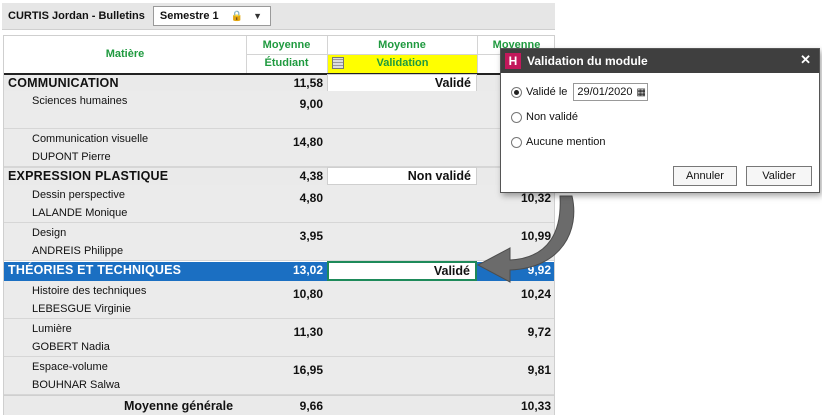 The image size is (822, 415). I want to click on radio-not-validated: Non validé, so click(544, 117).